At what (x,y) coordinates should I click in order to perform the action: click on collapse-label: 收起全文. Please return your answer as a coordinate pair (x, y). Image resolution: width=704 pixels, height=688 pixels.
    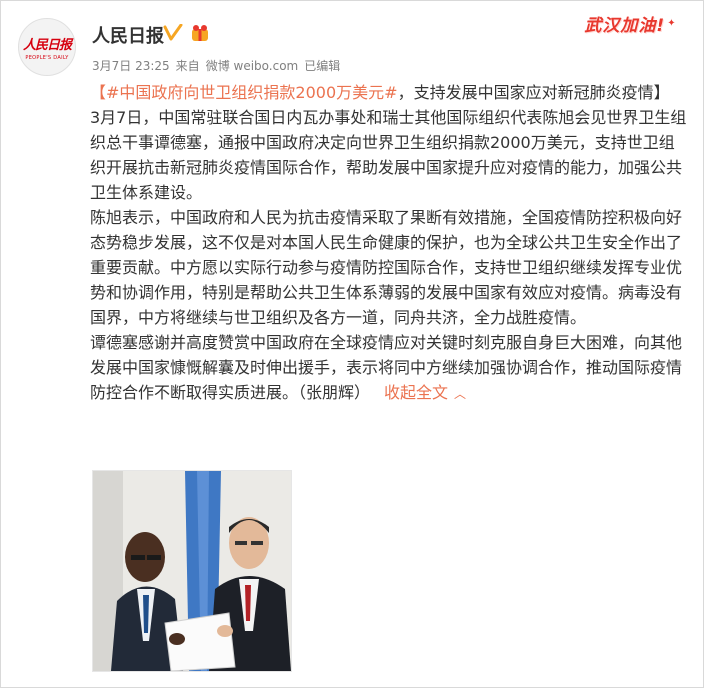
    Looking at the image, I should click on (416, 392).